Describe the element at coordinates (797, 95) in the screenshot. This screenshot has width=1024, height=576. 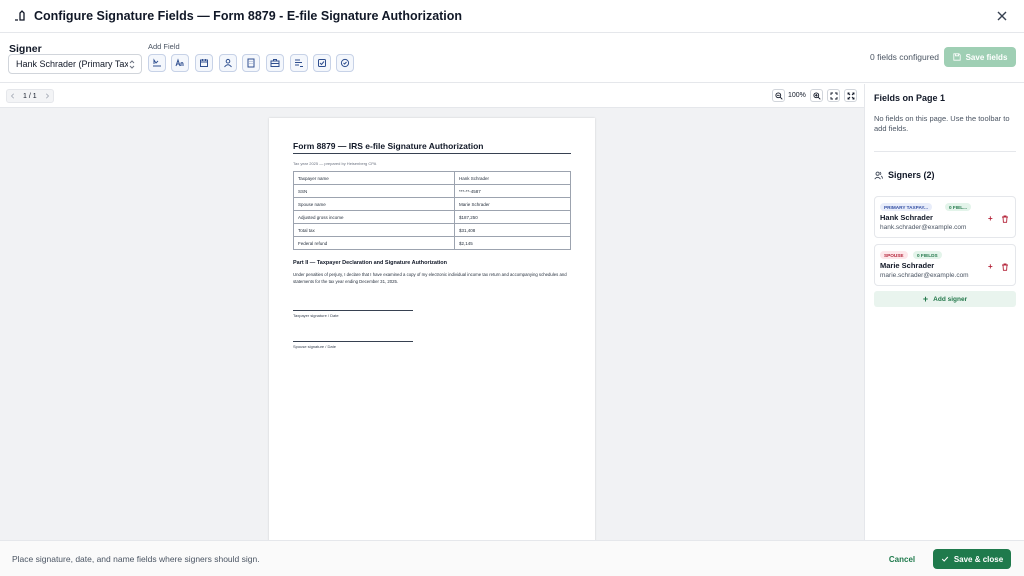
I see `zoom-level: 100%` at that location.